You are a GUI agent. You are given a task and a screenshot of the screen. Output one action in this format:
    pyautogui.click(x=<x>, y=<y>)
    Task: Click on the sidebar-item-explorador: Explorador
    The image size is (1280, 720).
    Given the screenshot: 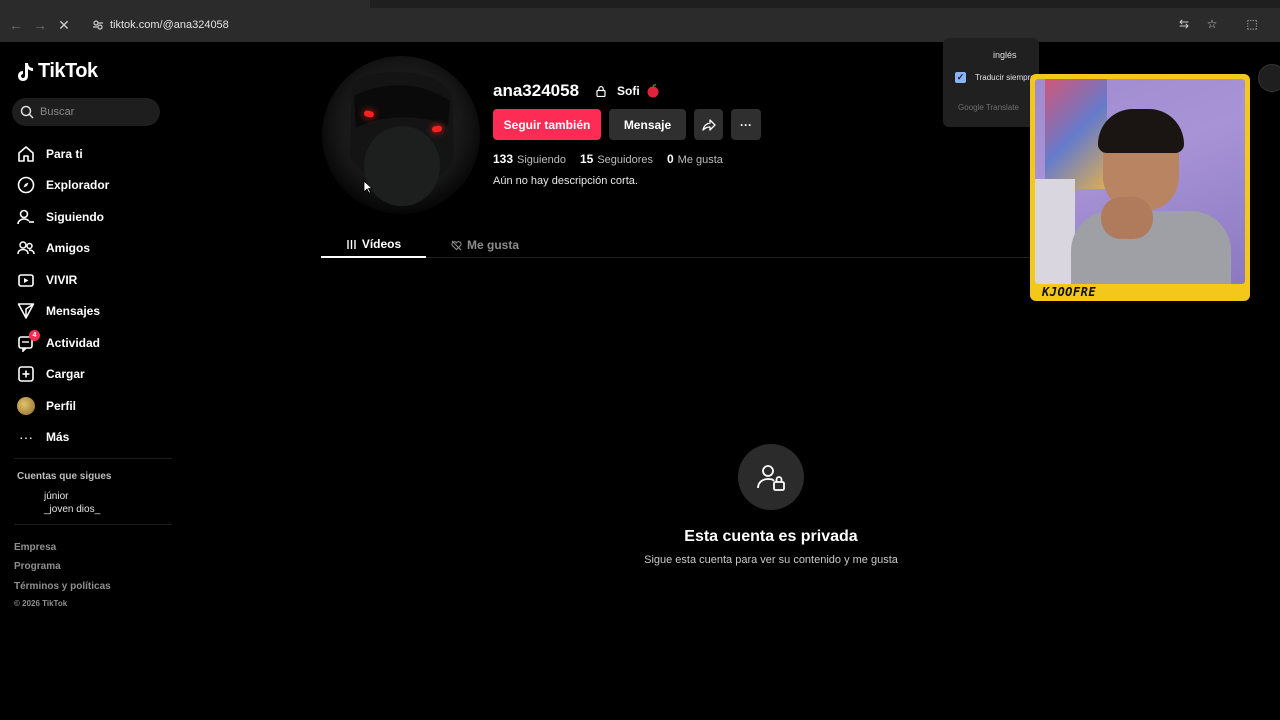 What is the action you would take?
    pyautogui.click(x=62, y=186)
    